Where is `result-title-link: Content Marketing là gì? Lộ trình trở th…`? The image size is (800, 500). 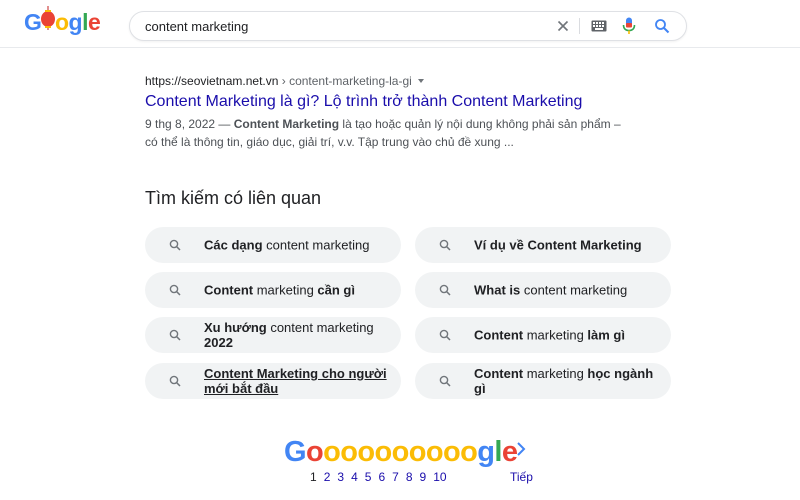
result-title-link: Content Marketing là gì? Lộ trình trở th… is located at coordinates (405, 102).